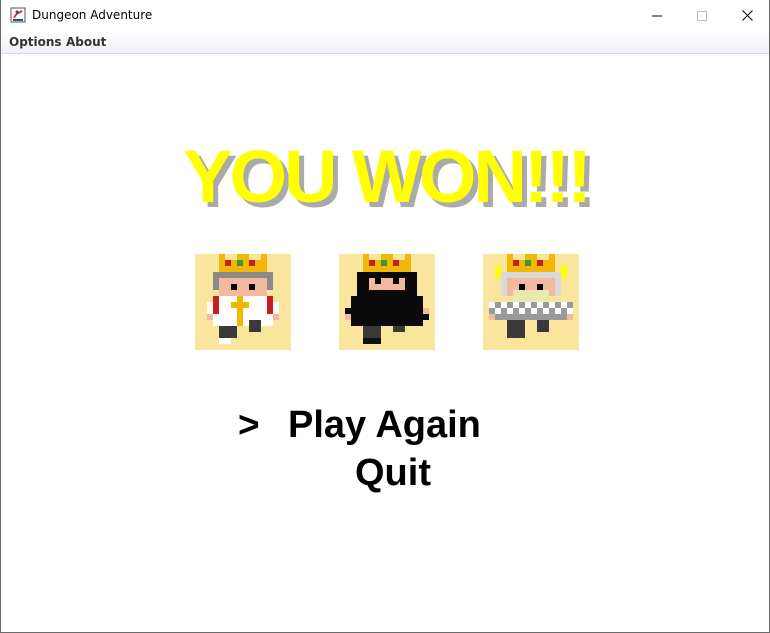  I want to click on hero-priest-portrait, so click(243, 302).